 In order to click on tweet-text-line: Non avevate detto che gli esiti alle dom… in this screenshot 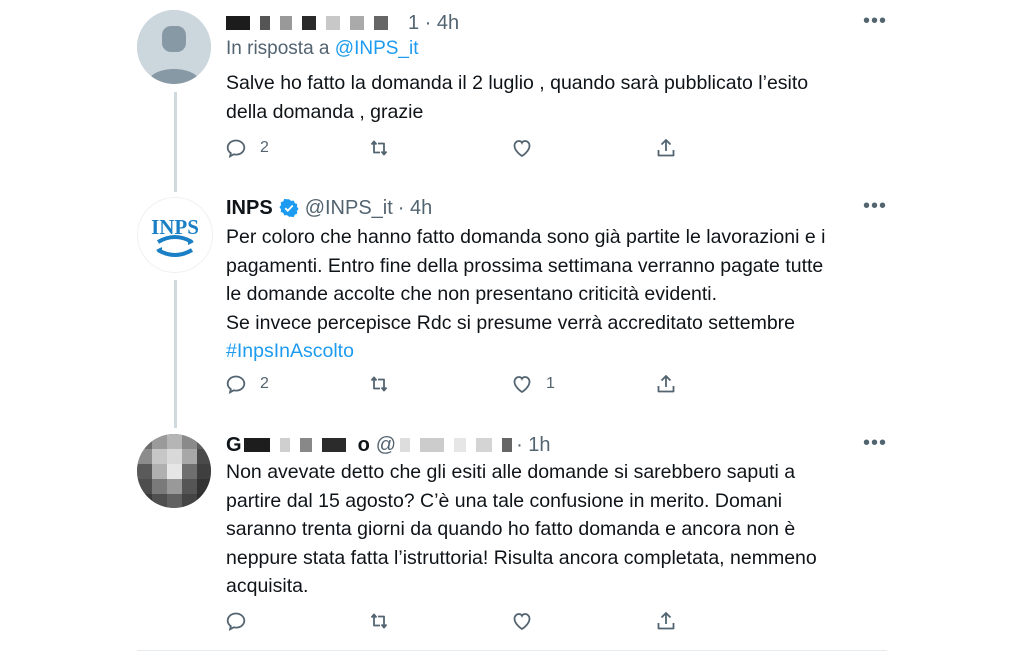, I will do `click(511, 472)`.